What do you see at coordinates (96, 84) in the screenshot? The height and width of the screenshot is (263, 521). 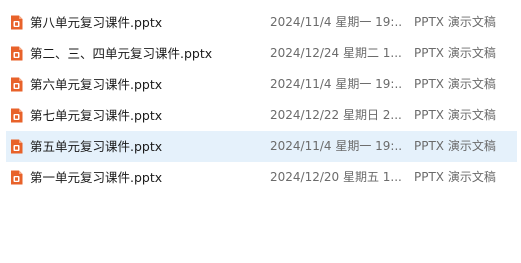 I see `file-name: 第六单元复习课件.pptx` at bounding box center [96, 84].